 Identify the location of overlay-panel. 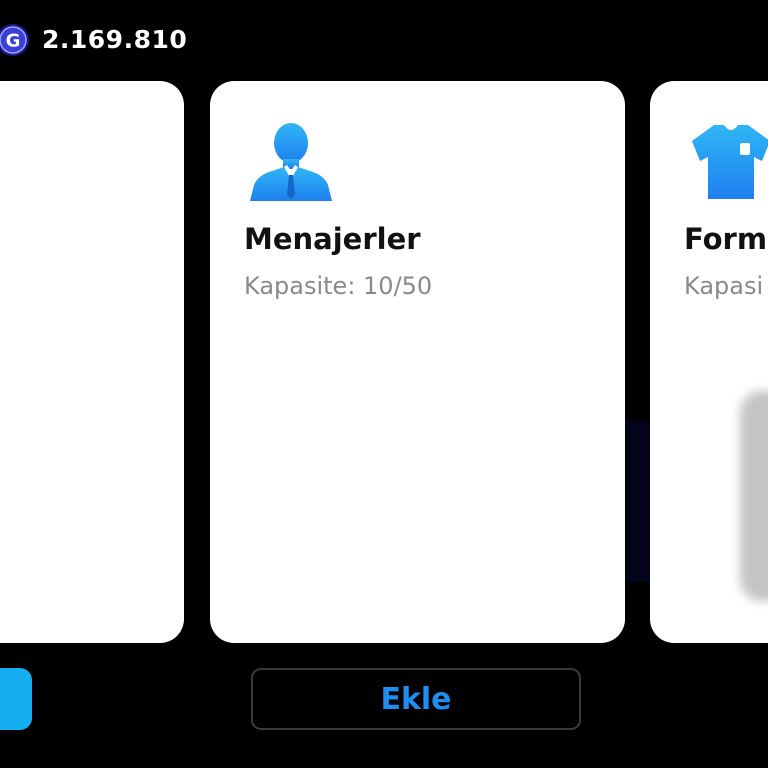
(754, 496).